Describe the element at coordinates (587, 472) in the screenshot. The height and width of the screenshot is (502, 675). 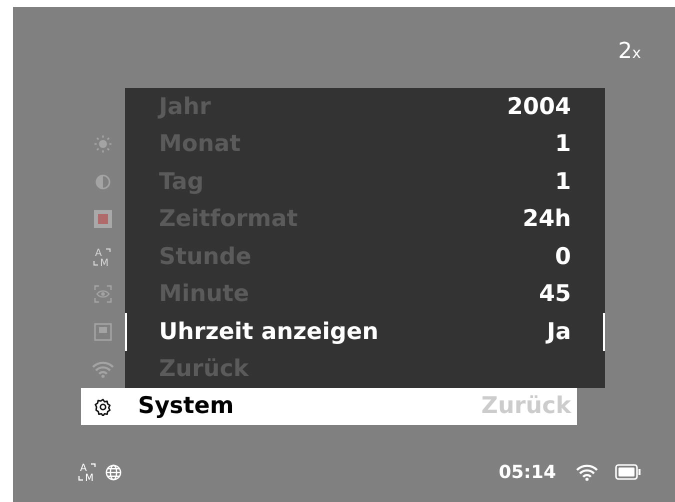
I see `wifi-signal-icon` at that location.